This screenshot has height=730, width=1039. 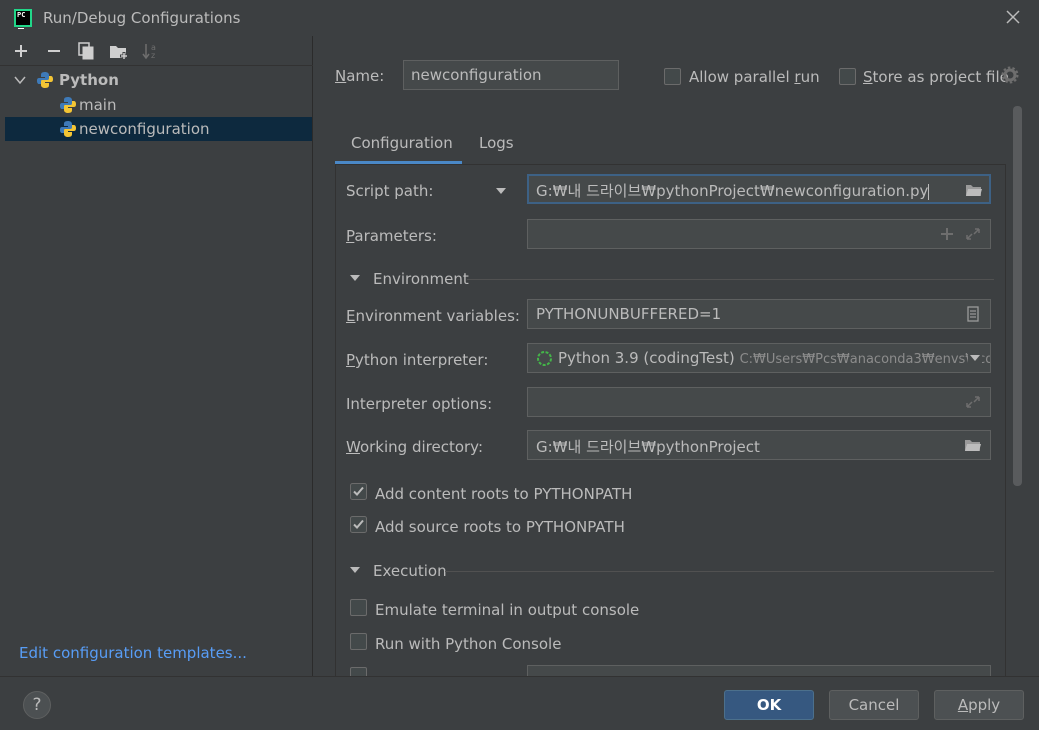 I want to click on tab-configuration: Configuration, so click(x=402, y=143).